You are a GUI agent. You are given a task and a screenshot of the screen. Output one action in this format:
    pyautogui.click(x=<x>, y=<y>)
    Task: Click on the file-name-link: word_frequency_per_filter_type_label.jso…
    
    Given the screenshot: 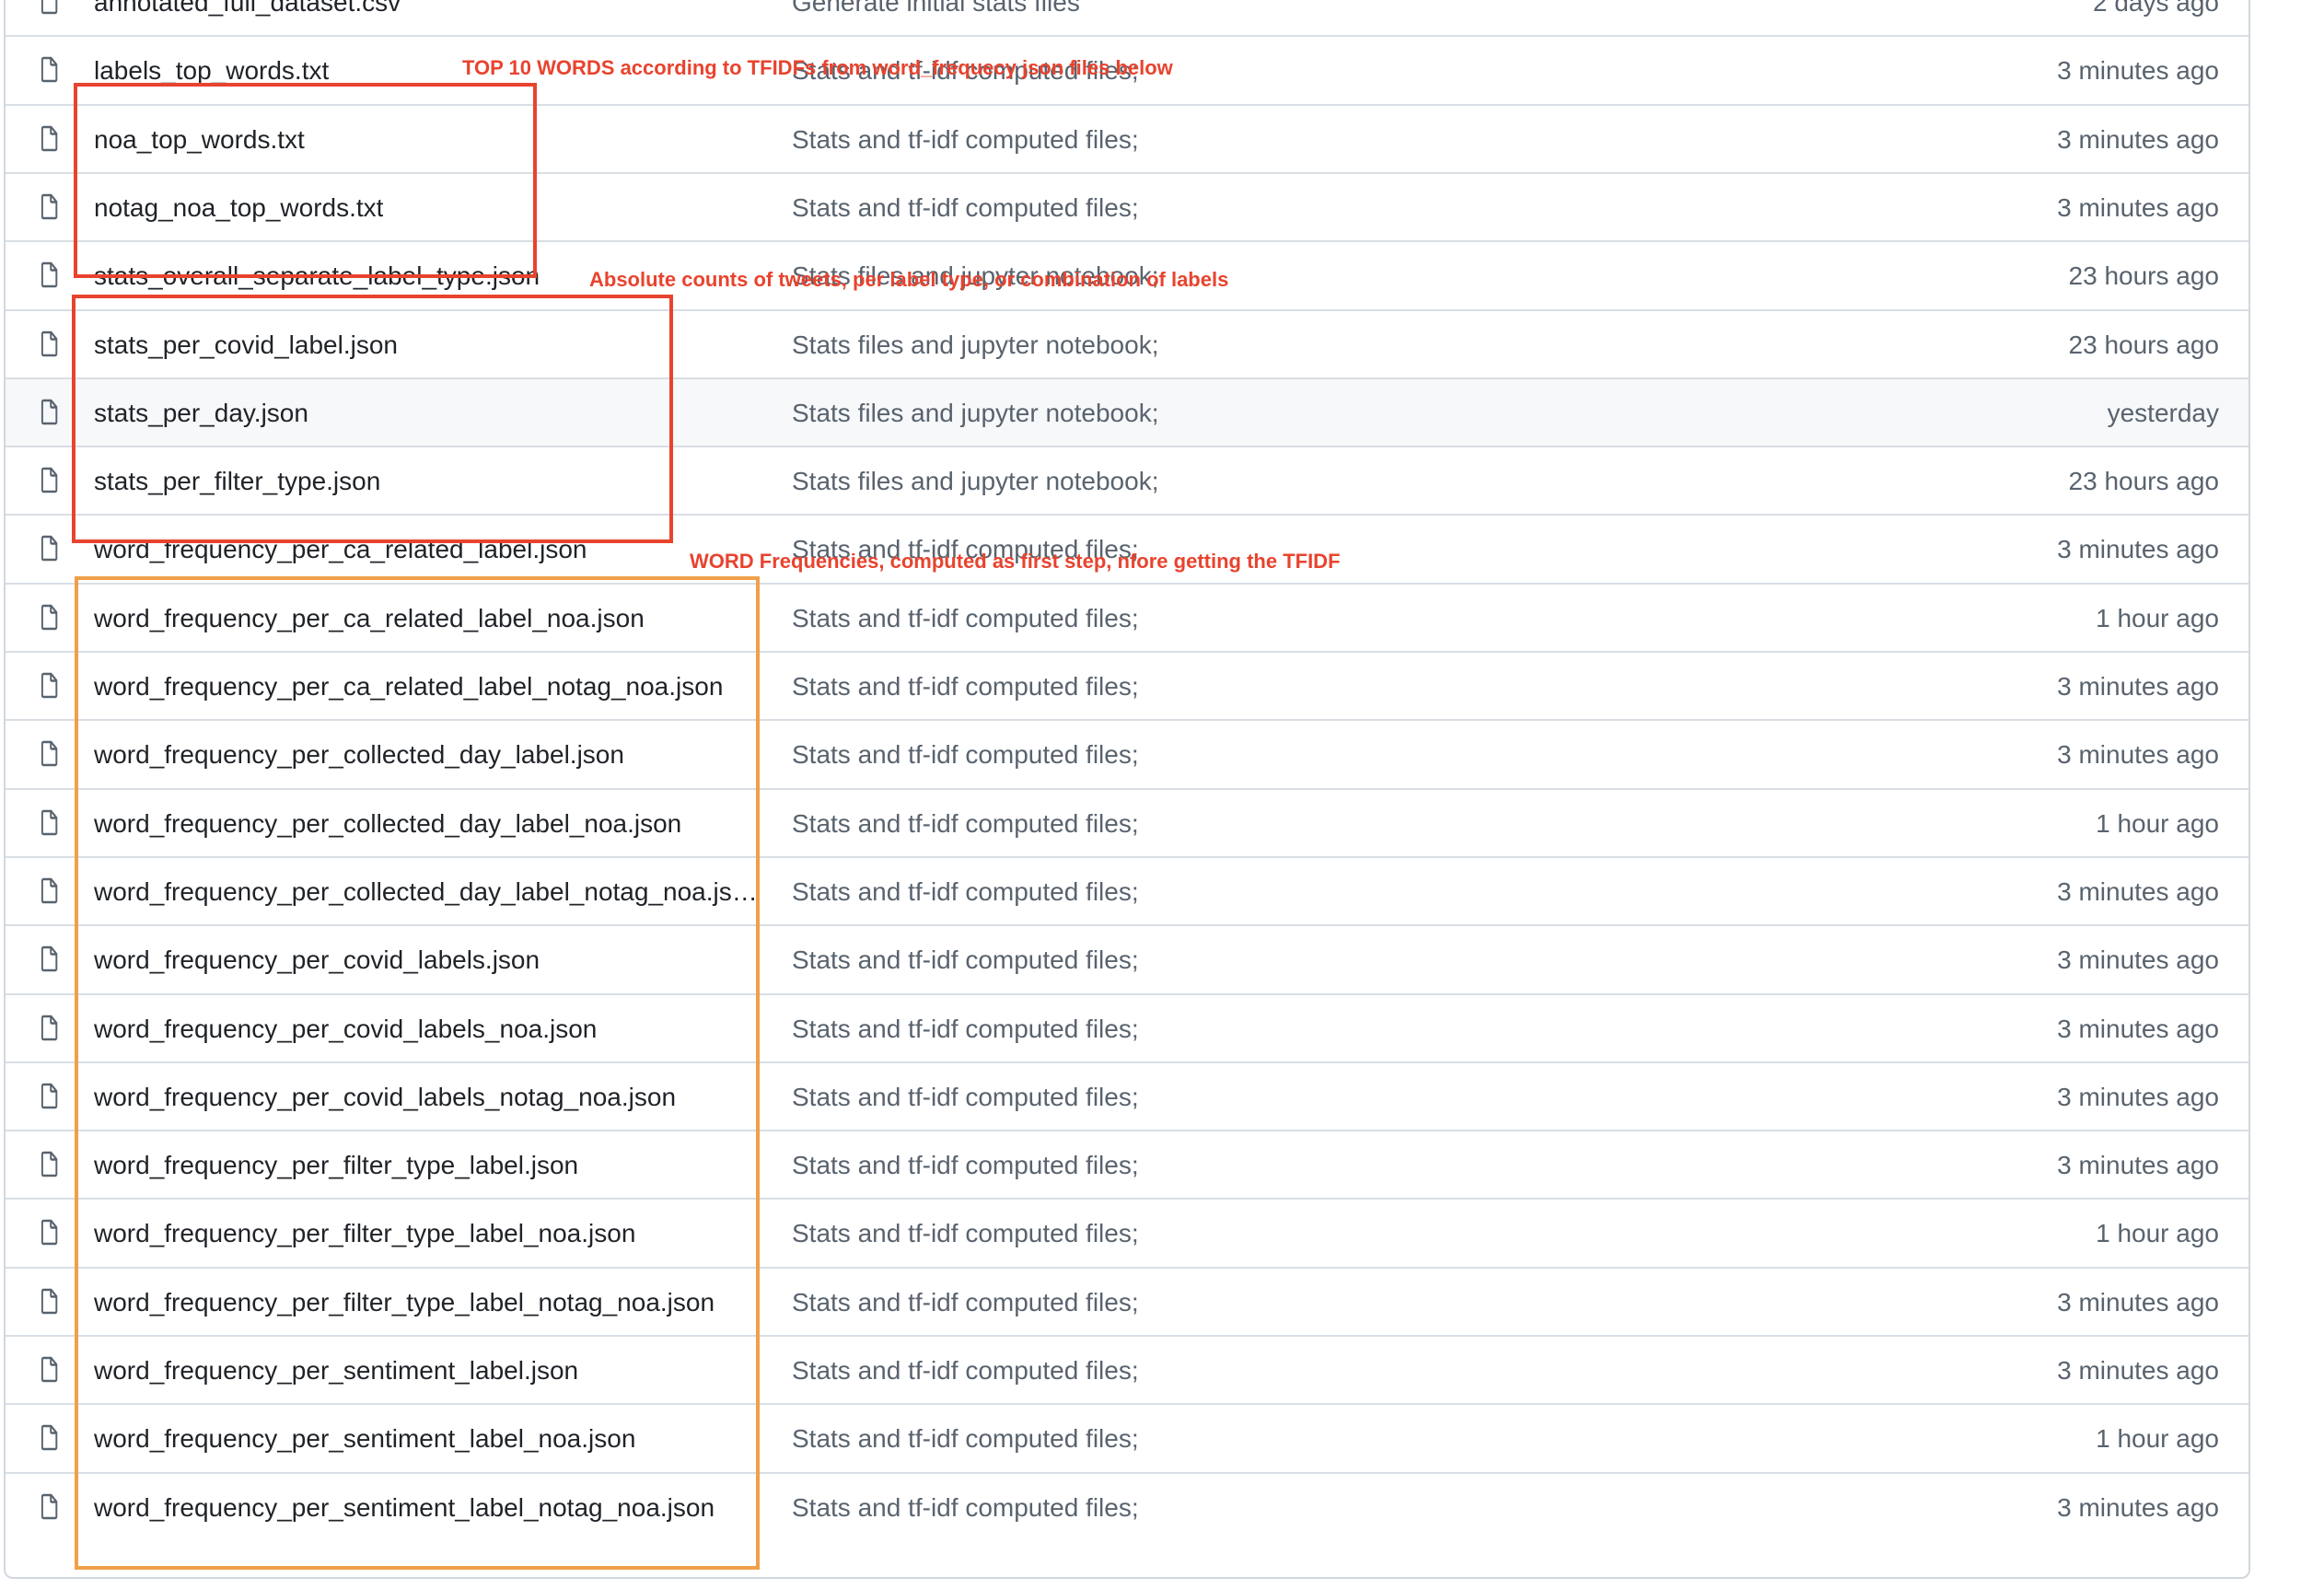 What is the action you would take?
    pyautogui.click(x=336, y=1166)
    